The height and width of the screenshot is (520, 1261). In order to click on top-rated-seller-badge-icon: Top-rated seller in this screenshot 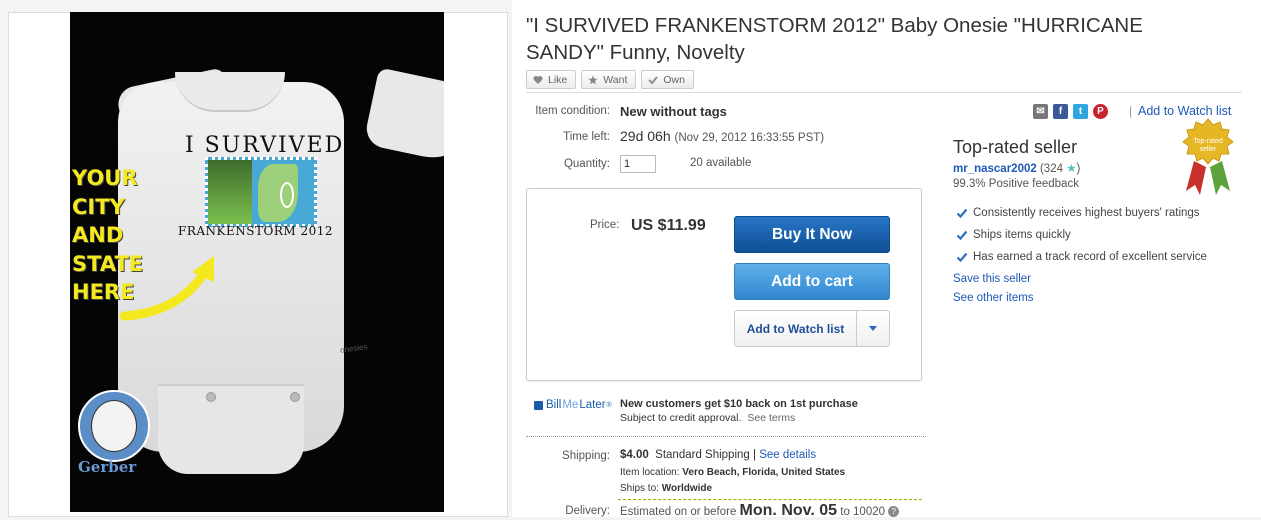, I will do `click(1208, 156)`.